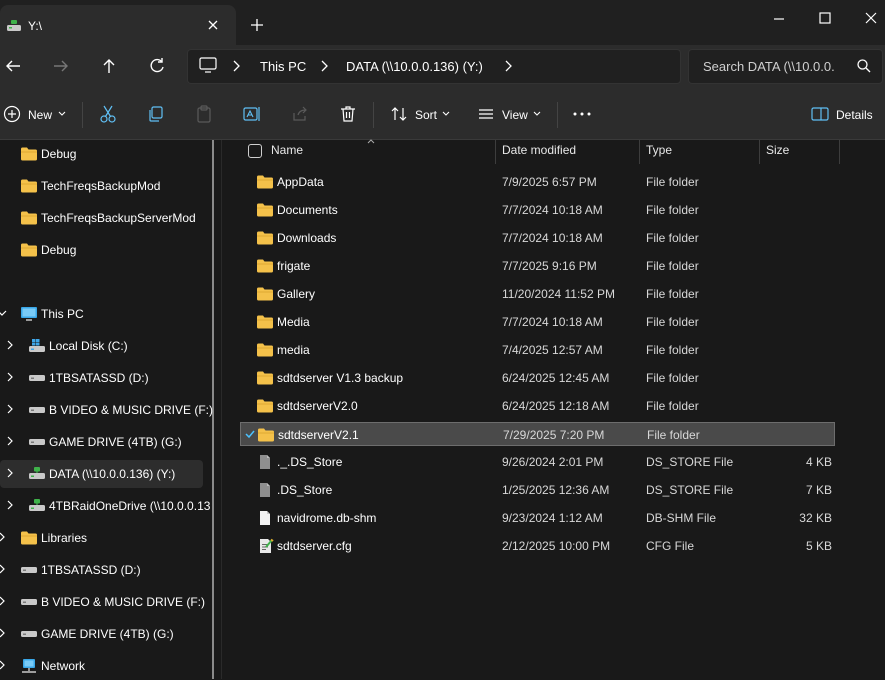 The image size is (885, 680). What do you see at coordinates (537, 266) in the screenshot?
I see `file-row: frigate 7/7/2025 9:16 PM File folder` at bounding box center [537, 266].